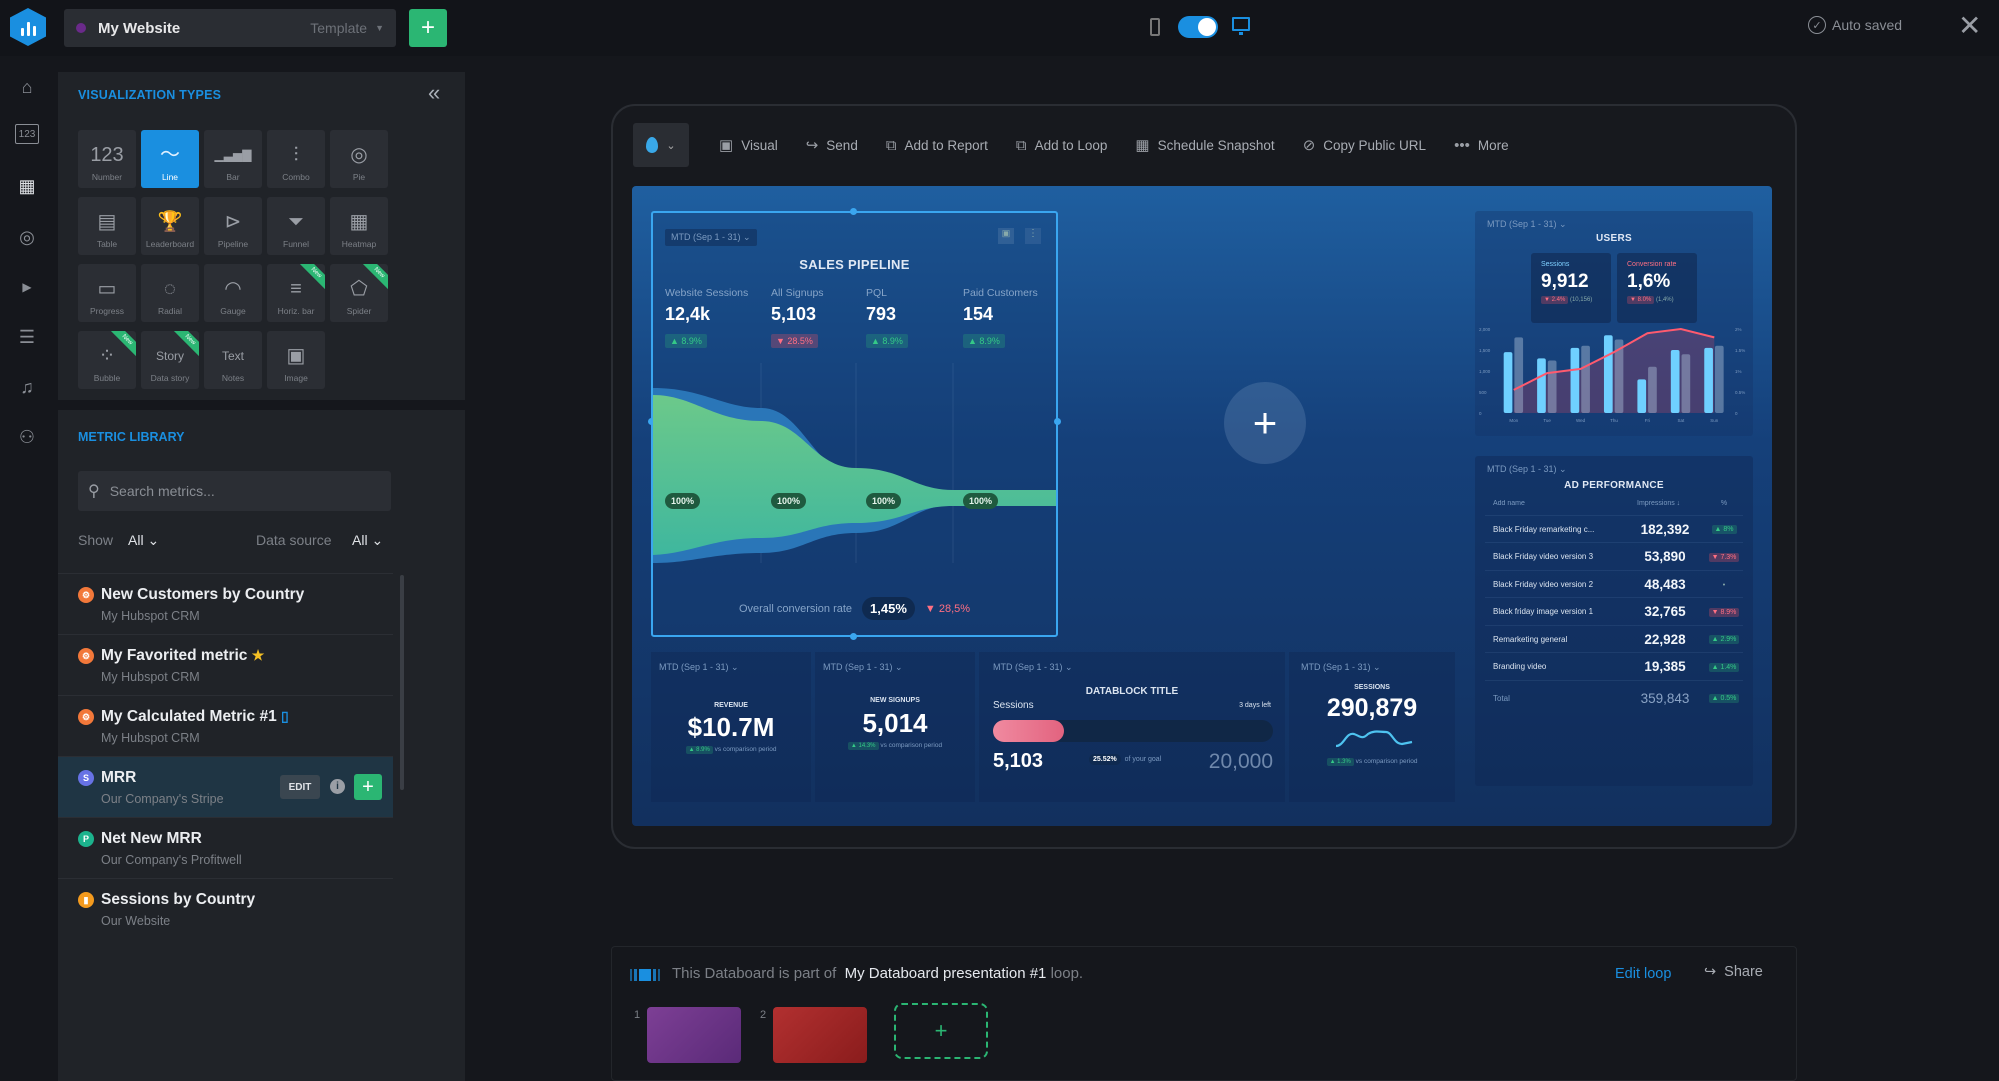 The height and width of the screenshot is (1081, 1999). What do you see at coordinates (225, 603) in the screenshot?
I see `metric-item: ⚙ New Customers by Country My Hubspot CRM` at bounding box center [225, 603].